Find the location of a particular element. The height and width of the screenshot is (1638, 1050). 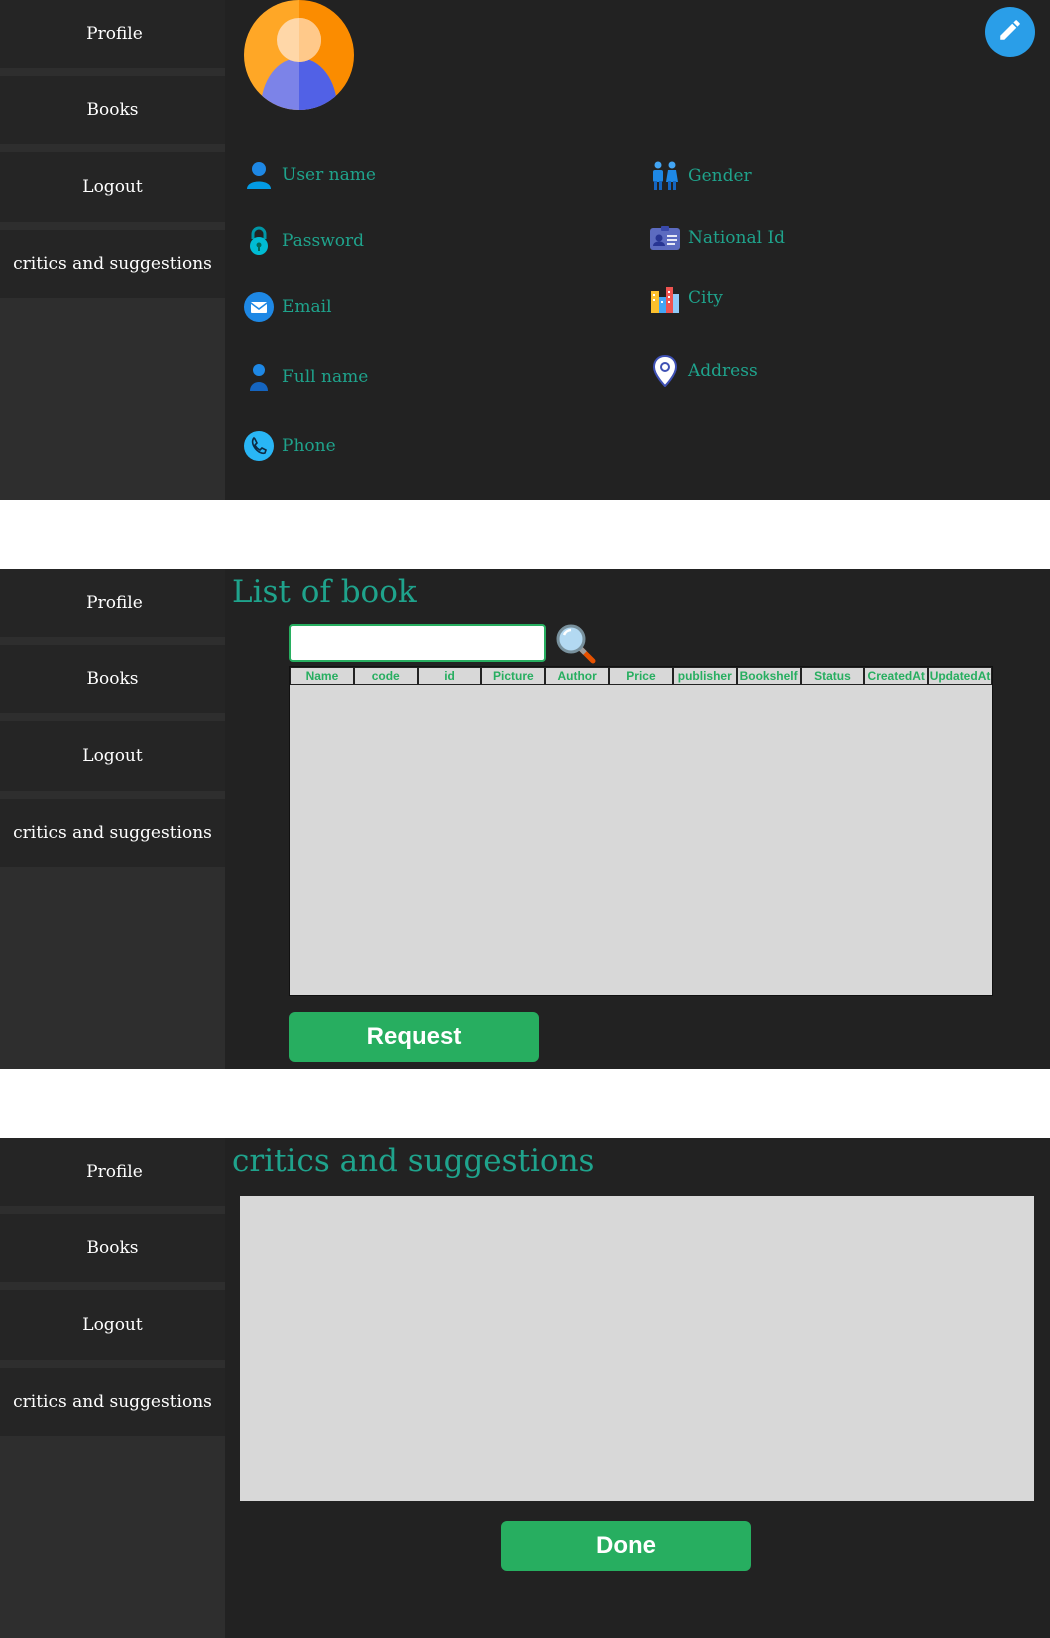

column-header: publisher is located at coordinates (704, 676).